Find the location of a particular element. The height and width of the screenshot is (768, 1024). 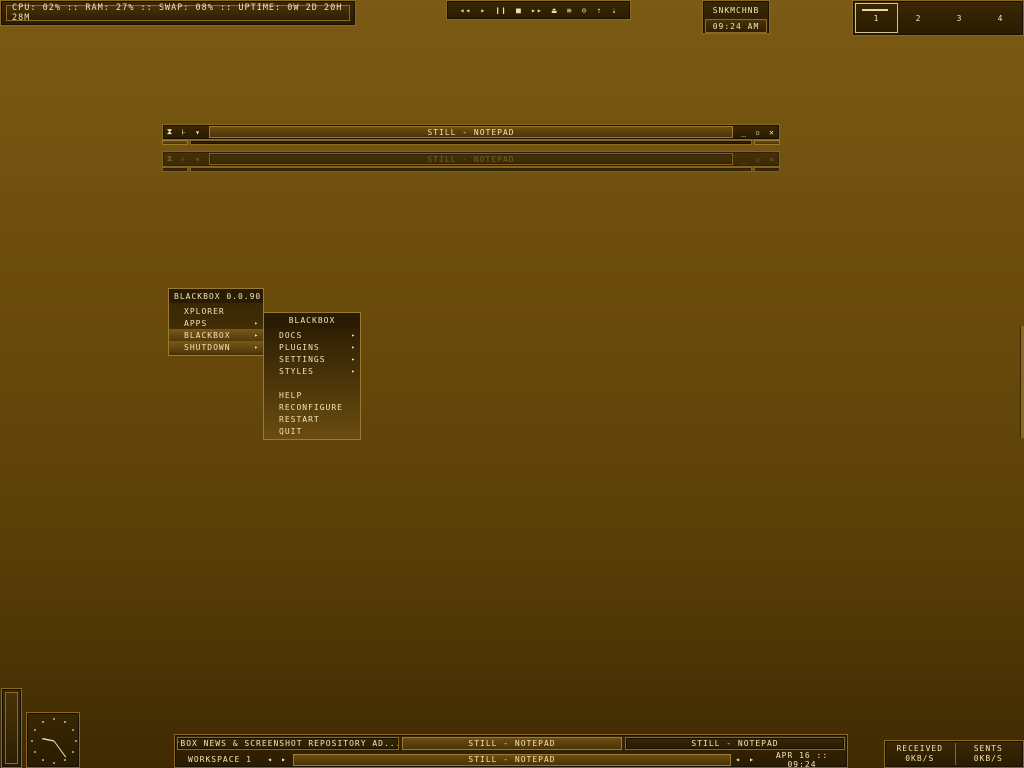

play-icon: ▸ is located at coordinates (483, 10).